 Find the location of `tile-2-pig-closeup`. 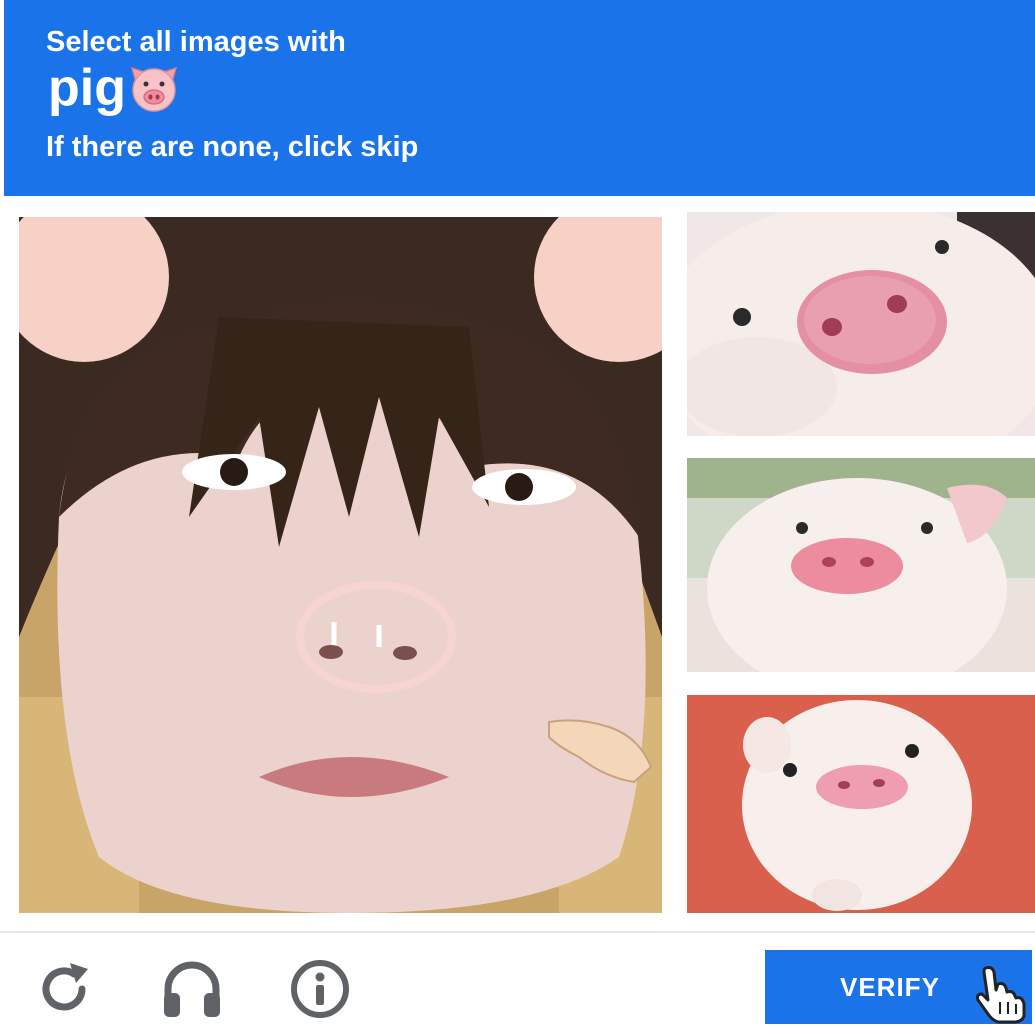

tile-2-pig-closeup is located at coordinates (861, 324).